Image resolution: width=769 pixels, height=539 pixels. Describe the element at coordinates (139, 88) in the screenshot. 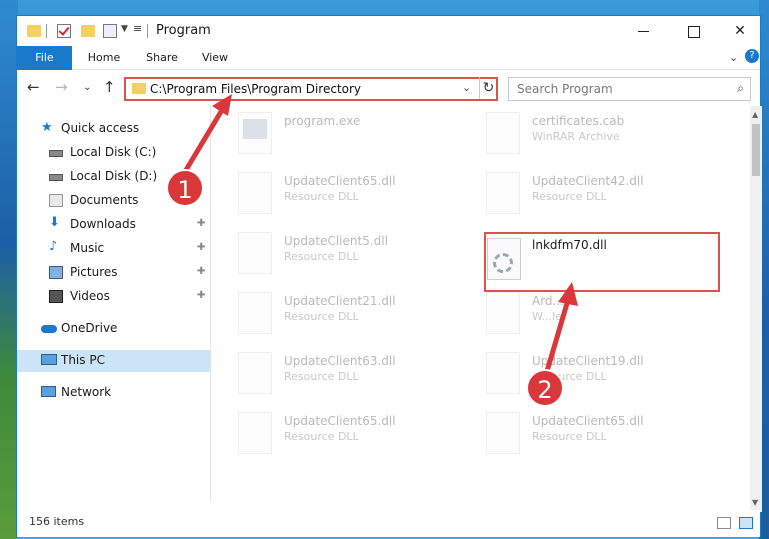

I see `folder-icon` at that location.